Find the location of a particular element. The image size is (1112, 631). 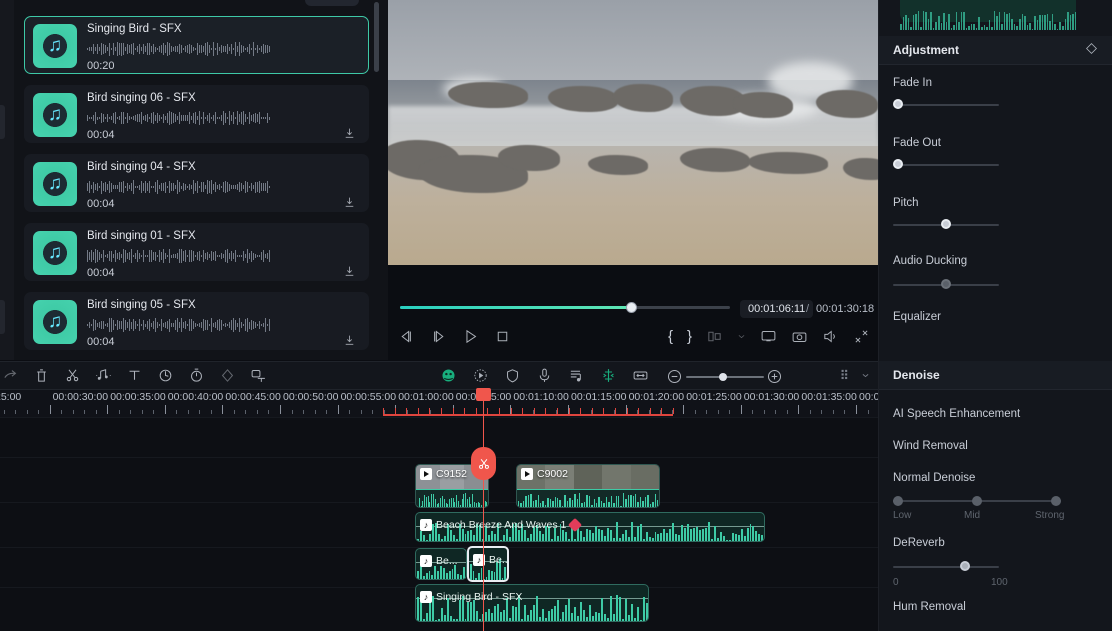

dereverb-row: DeReverb 70 0 100 is located at coordinates (995, 563).